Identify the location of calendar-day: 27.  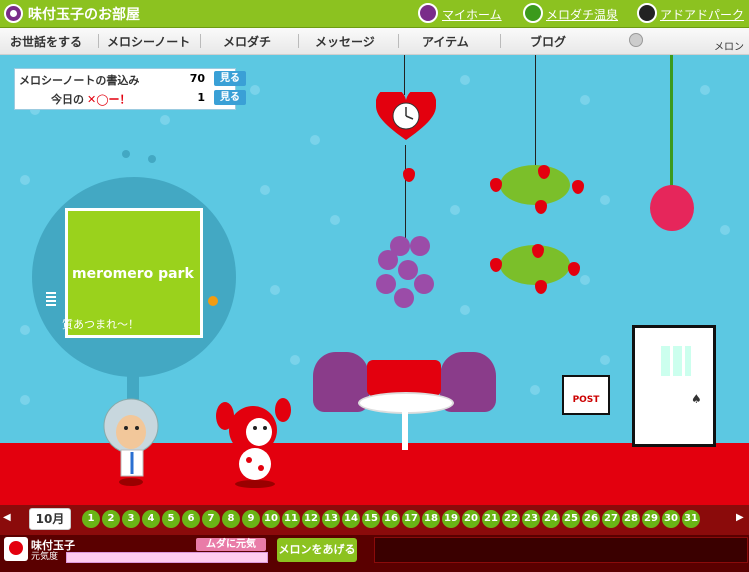
(611, 519).